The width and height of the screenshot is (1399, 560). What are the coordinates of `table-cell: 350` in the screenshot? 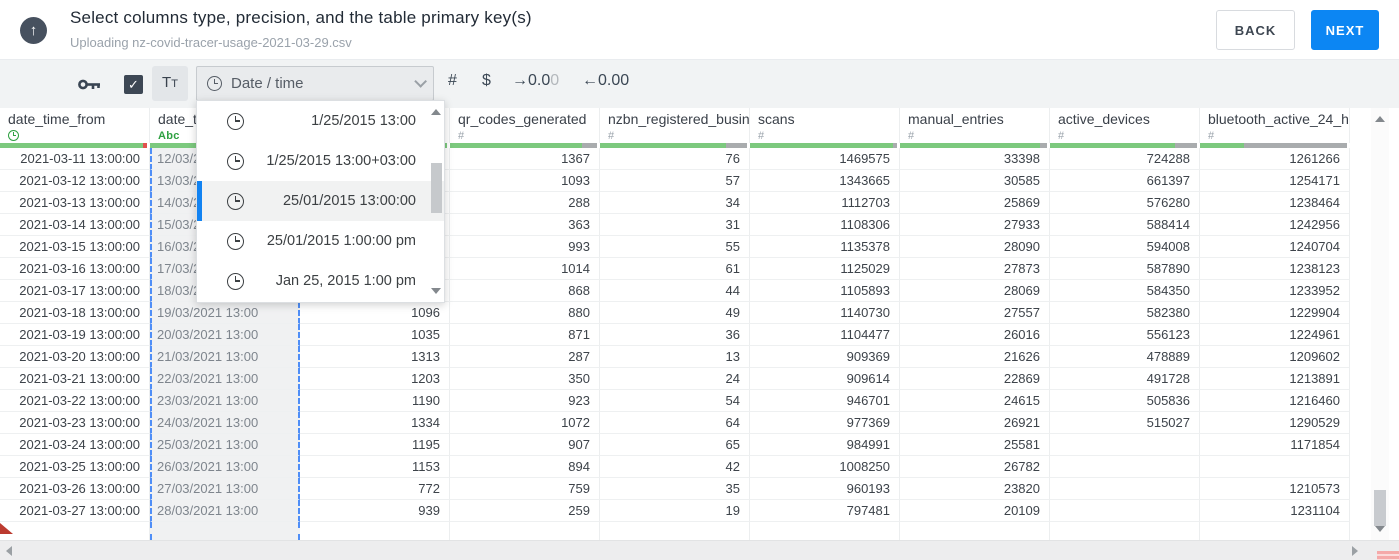 It's located at (525, 379).